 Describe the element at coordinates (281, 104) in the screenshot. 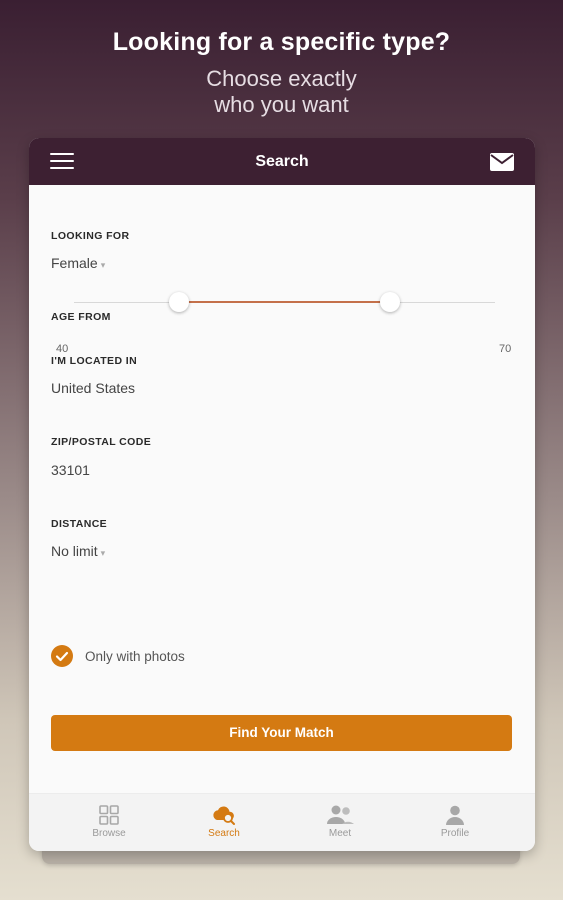

I see `promo-subtitle-line2: who you want` at that location.